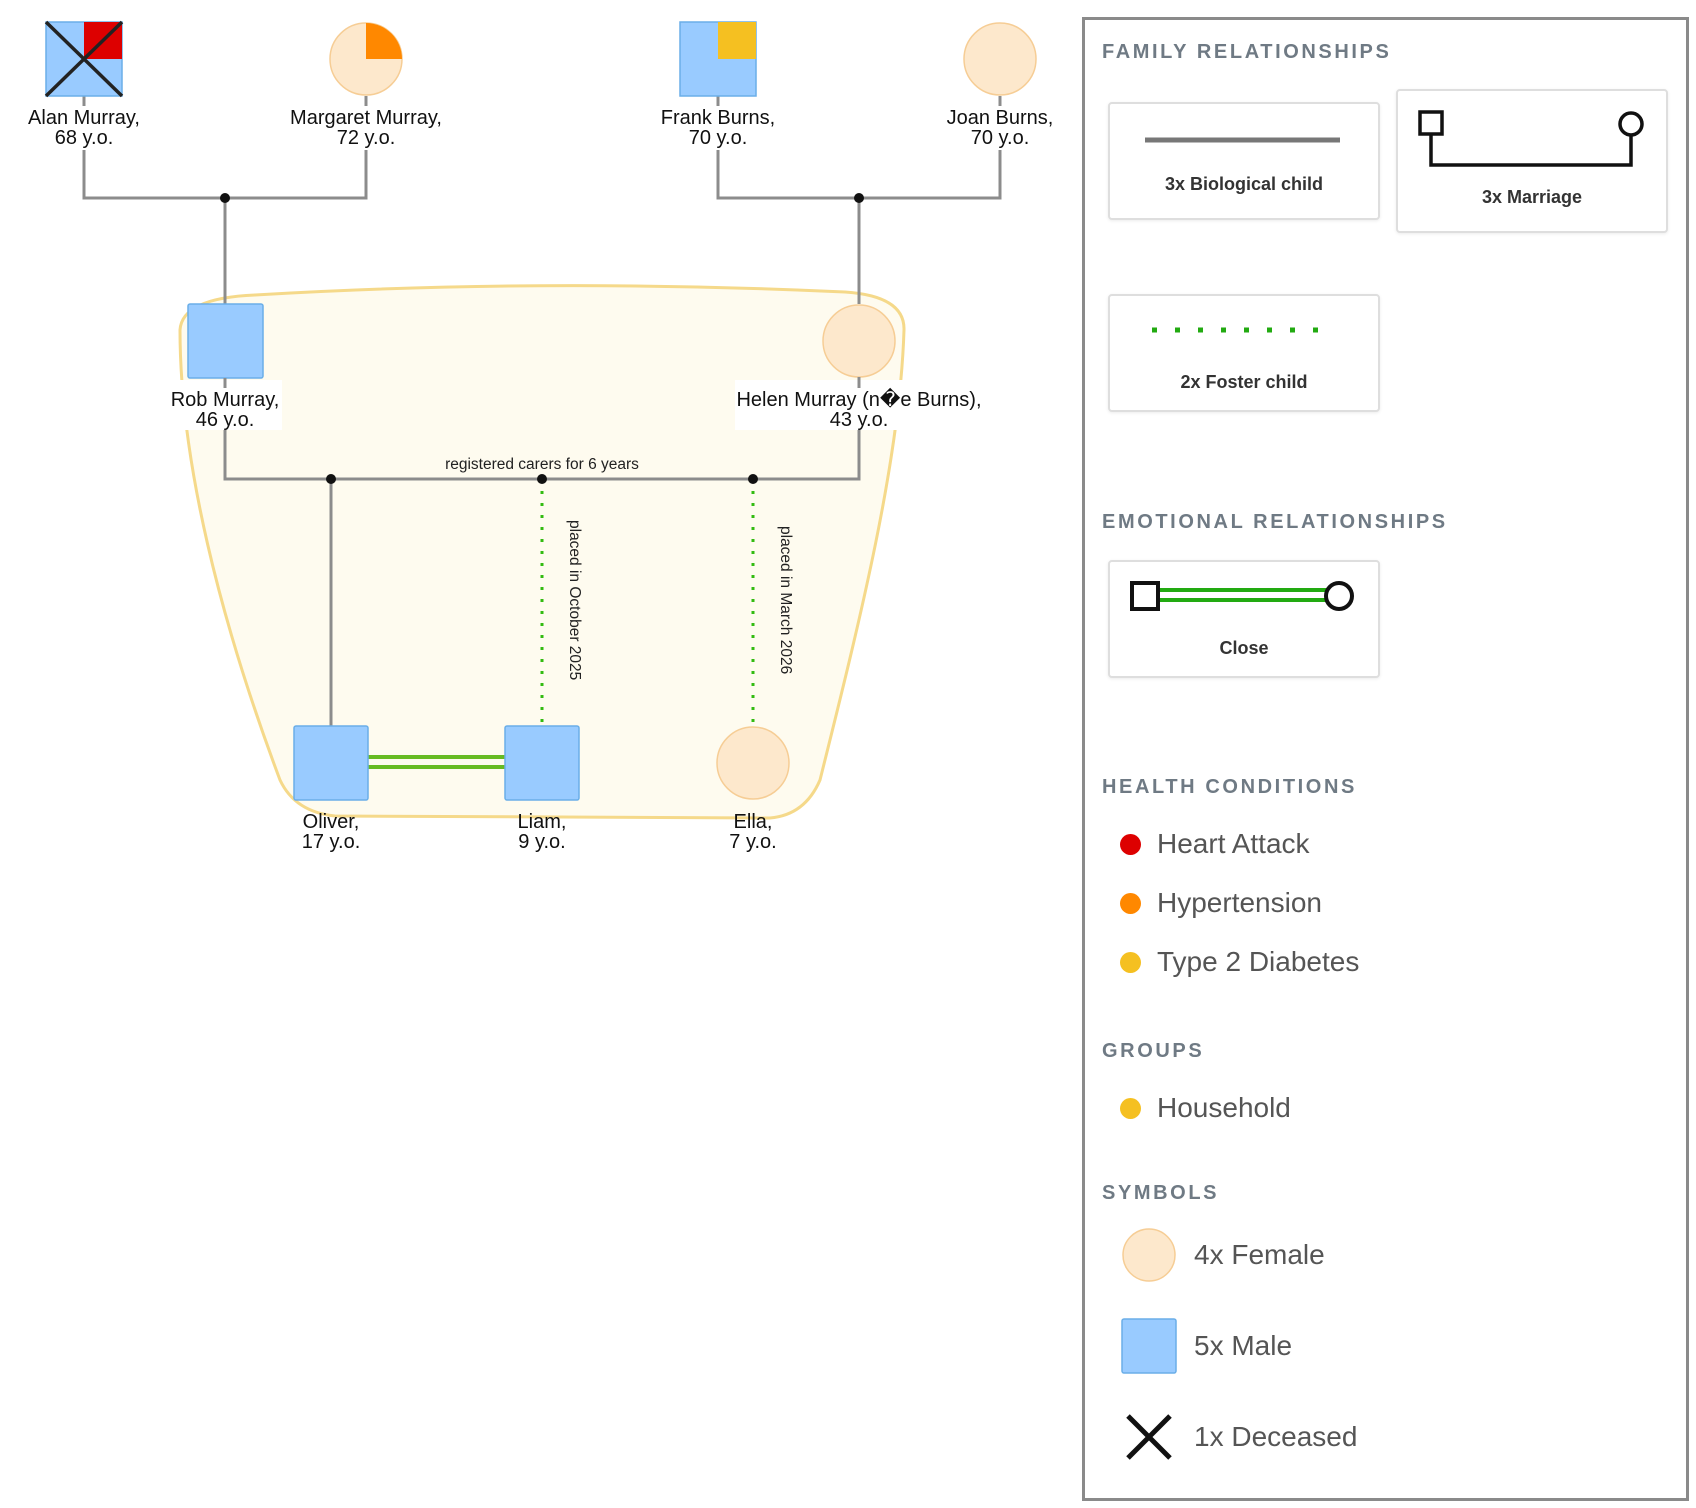 This screenshot has width=1696, height=1508. What do you see at coordinates (1247, 52) in the screenshot?
I see `family-relationships-heading: FAMILY RELATIONSHIPS` at bounding box center [1247, 52].